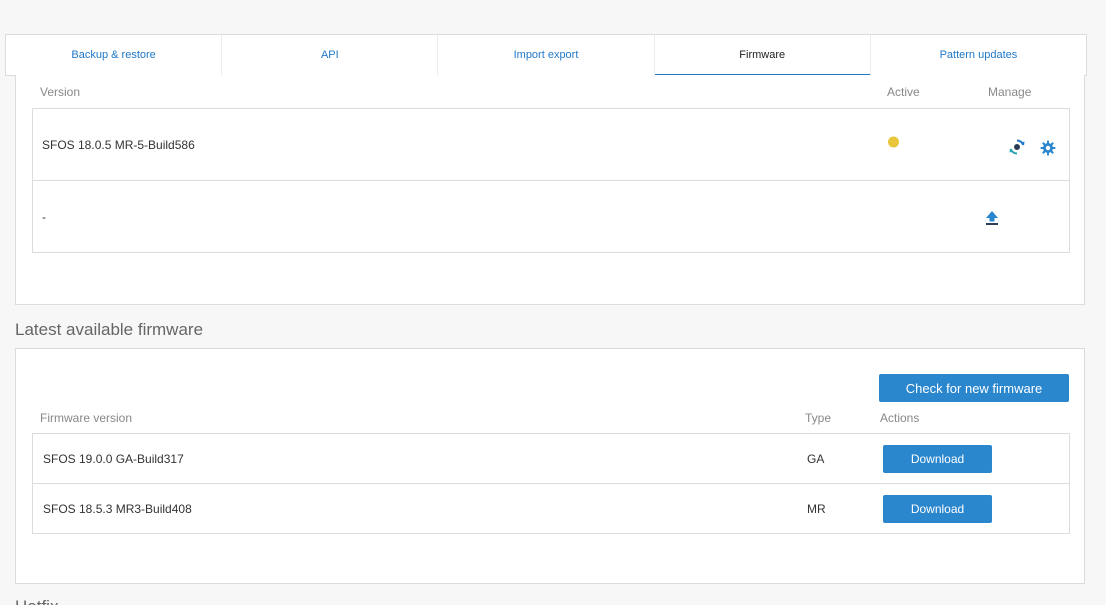 The width and height of the screenshot is (1106, 605). Describe the element at coordinates (60, 92) in the screenshot. I see `col-version: Version` at that location.